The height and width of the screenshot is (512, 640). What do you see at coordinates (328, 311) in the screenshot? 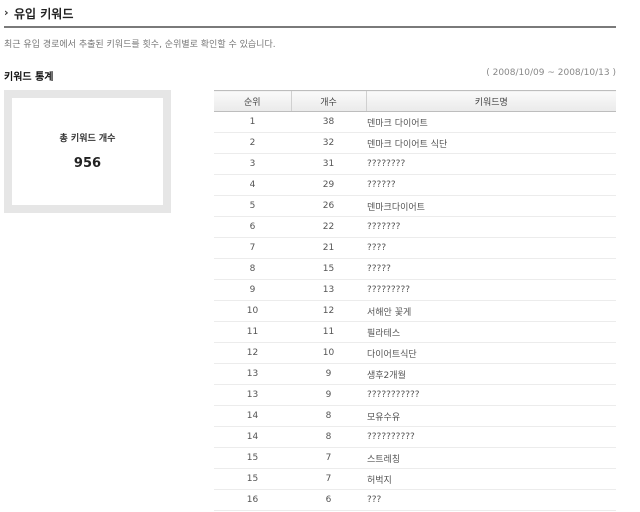
I see `count-cell: 12` at bounding box center [328, 311].